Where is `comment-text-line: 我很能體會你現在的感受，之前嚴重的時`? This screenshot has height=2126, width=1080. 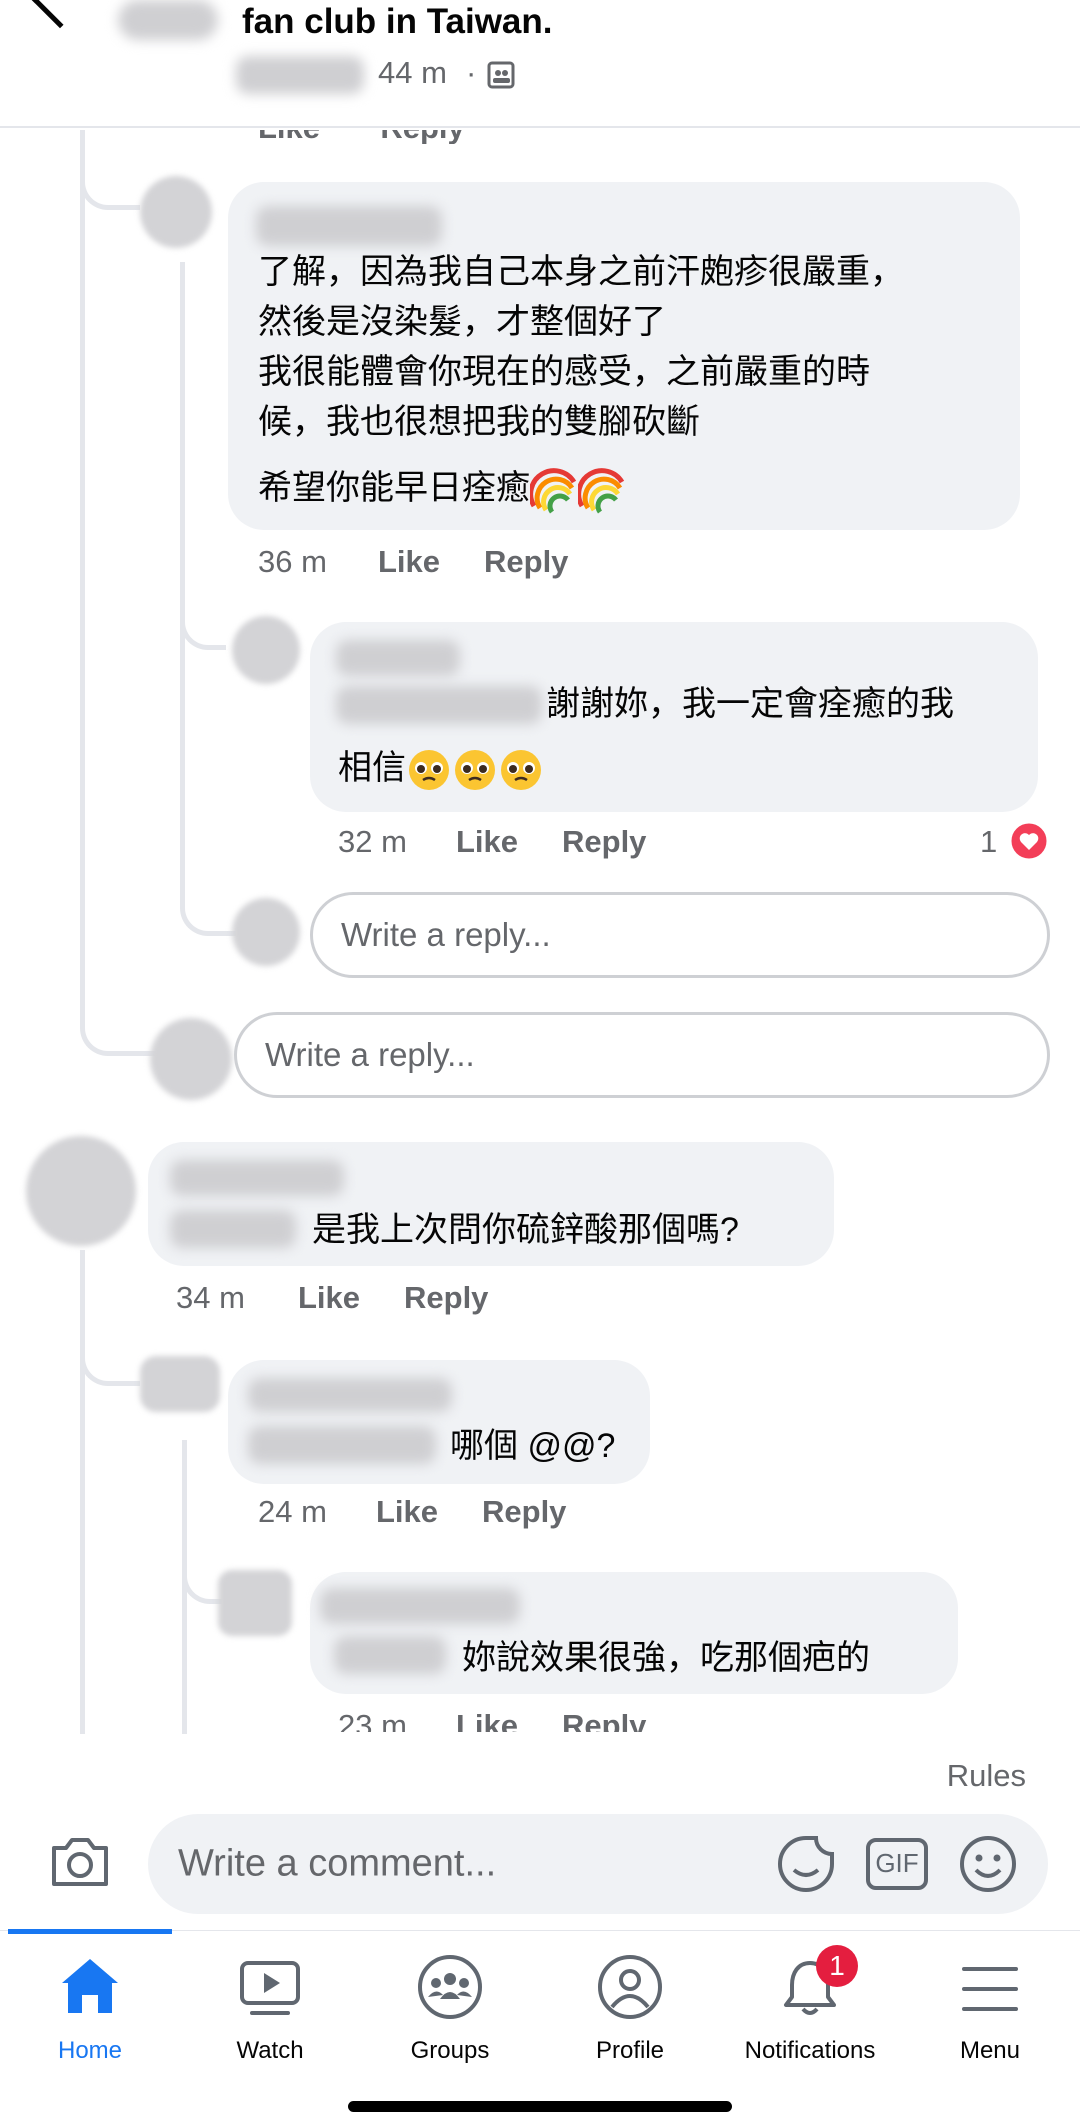 comment-text-line: 我很能體會你現在的感受，之前嚴重的時 is located at coordinates (564, 372).